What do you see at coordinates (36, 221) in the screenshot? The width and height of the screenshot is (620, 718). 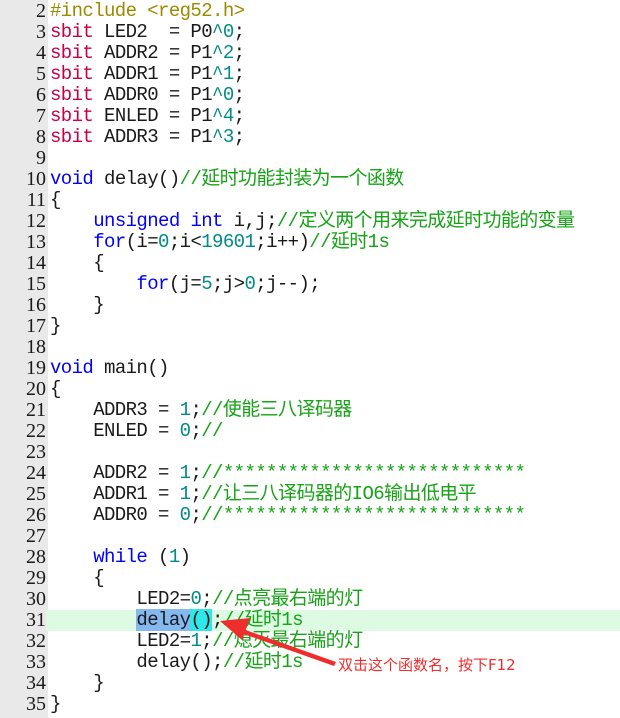 I see `line-number: 12` at bounding box center [36, 221].